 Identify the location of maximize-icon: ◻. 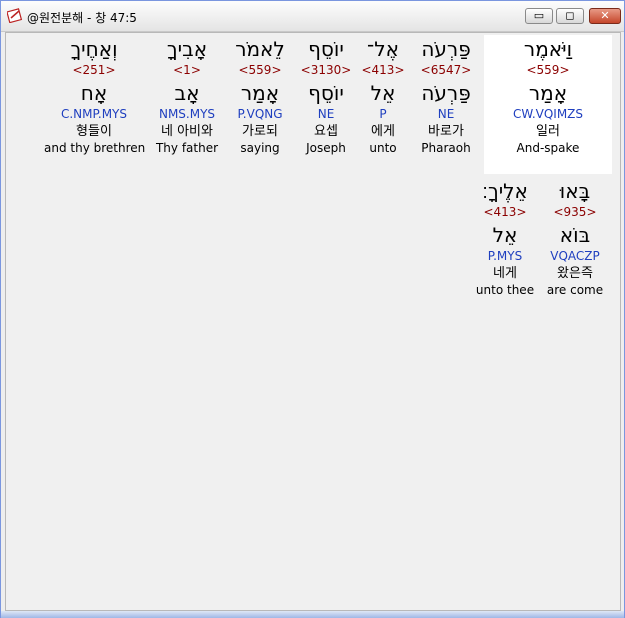
(570, 15).